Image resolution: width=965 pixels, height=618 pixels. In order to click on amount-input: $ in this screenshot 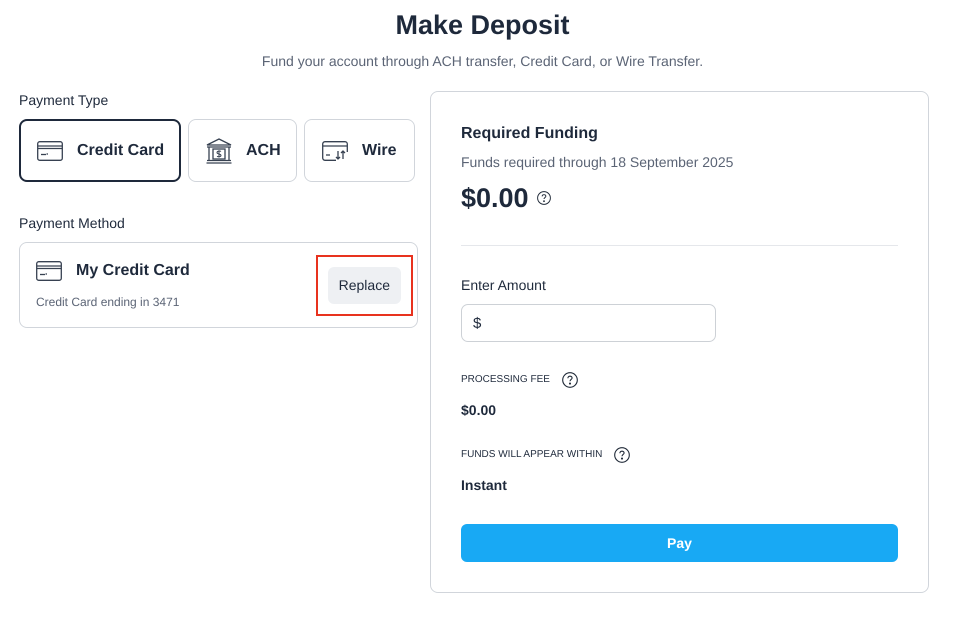, I will do `click(588, 323)`.